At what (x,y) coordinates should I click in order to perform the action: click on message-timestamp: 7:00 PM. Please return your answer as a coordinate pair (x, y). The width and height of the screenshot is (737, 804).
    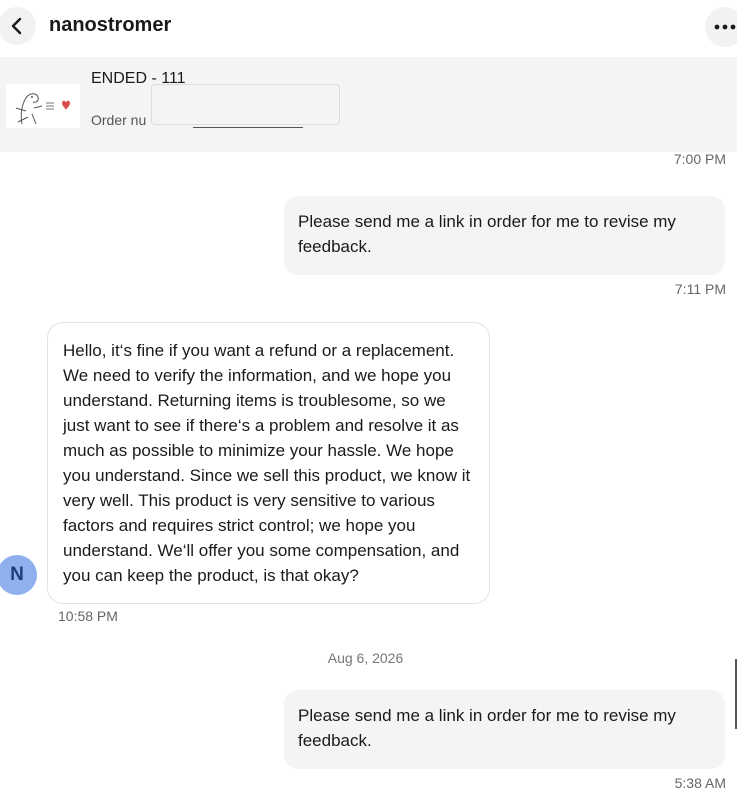
    Looking at the image, I should click on (699, 159).